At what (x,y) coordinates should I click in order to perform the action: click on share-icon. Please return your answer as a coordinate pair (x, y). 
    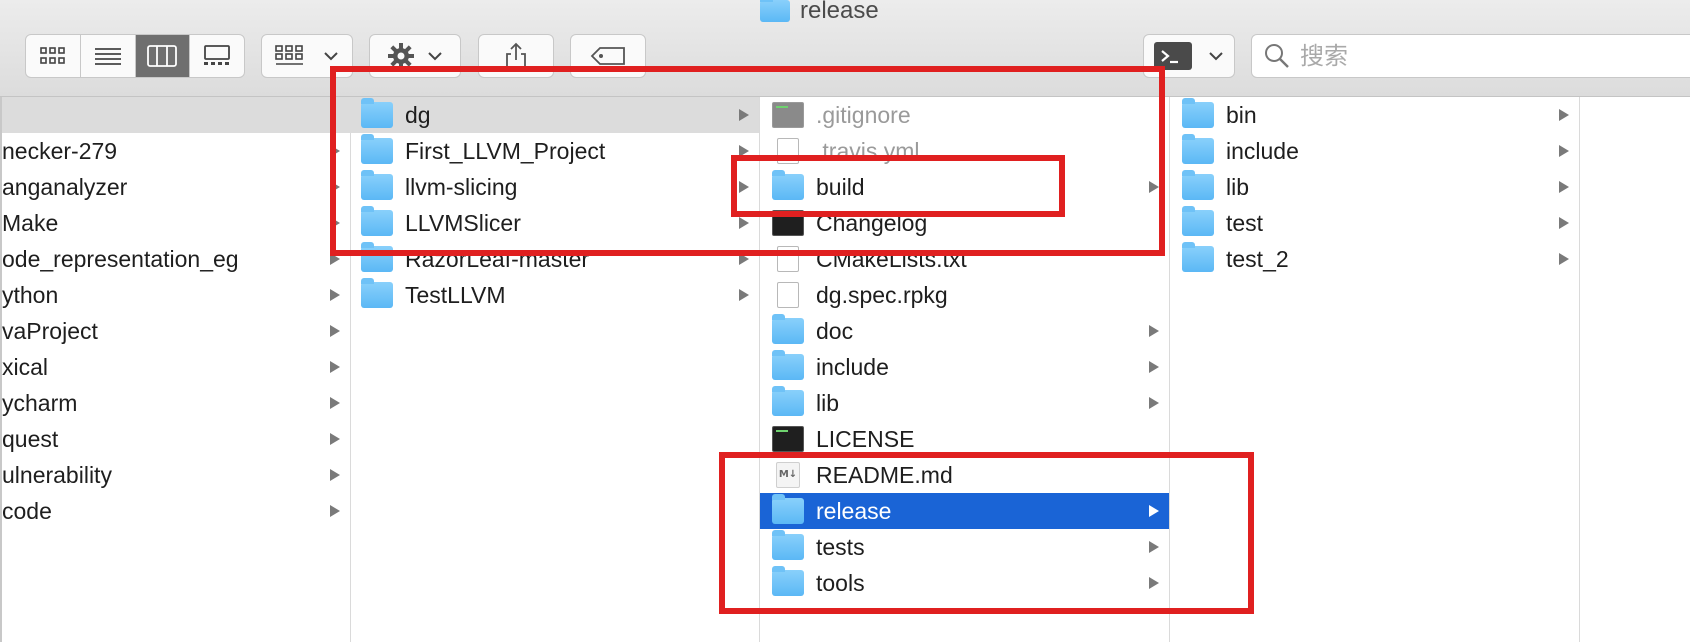
    Looking at the image, I should click on (516, 55).